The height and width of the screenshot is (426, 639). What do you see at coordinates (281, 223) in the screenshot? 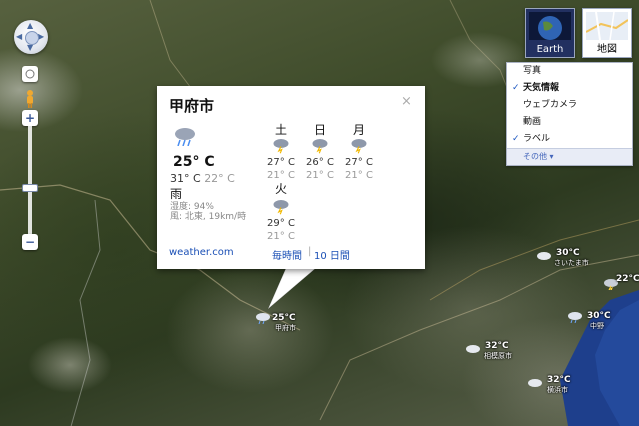
I see `forecast-high: 29° C` at bounding box center [281, 223].